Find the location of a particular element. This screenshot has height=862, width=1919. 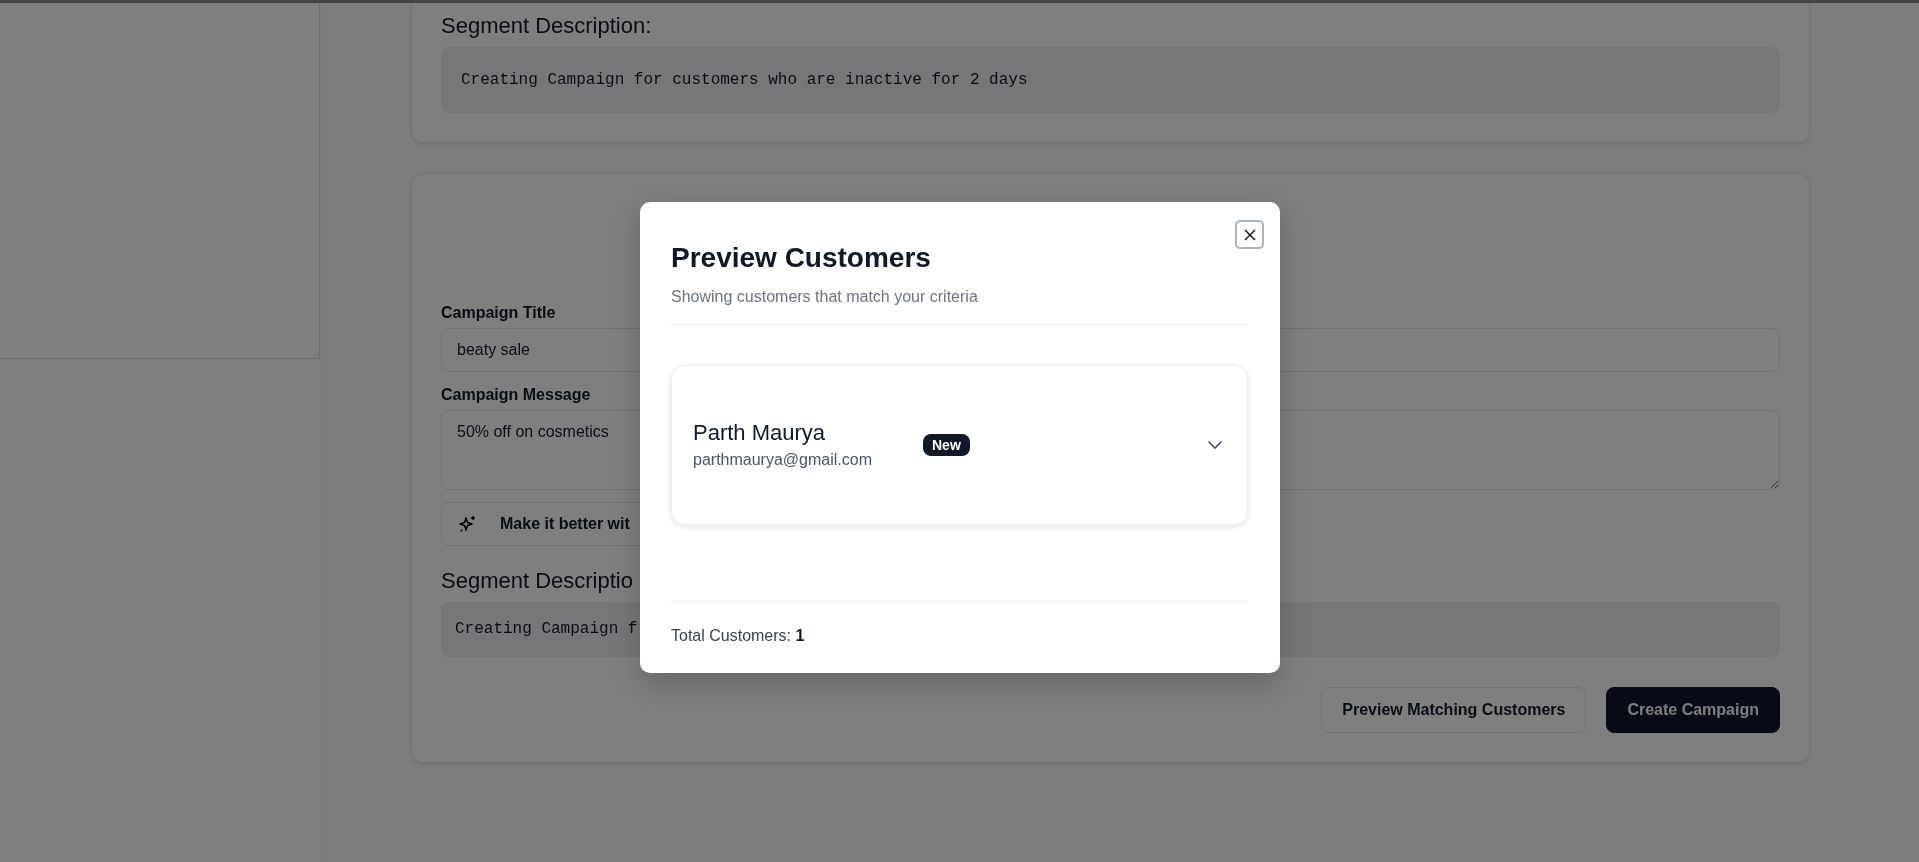

dialog-subtitle: Showing customers that match your criteria is located at coordinates (825, 297).